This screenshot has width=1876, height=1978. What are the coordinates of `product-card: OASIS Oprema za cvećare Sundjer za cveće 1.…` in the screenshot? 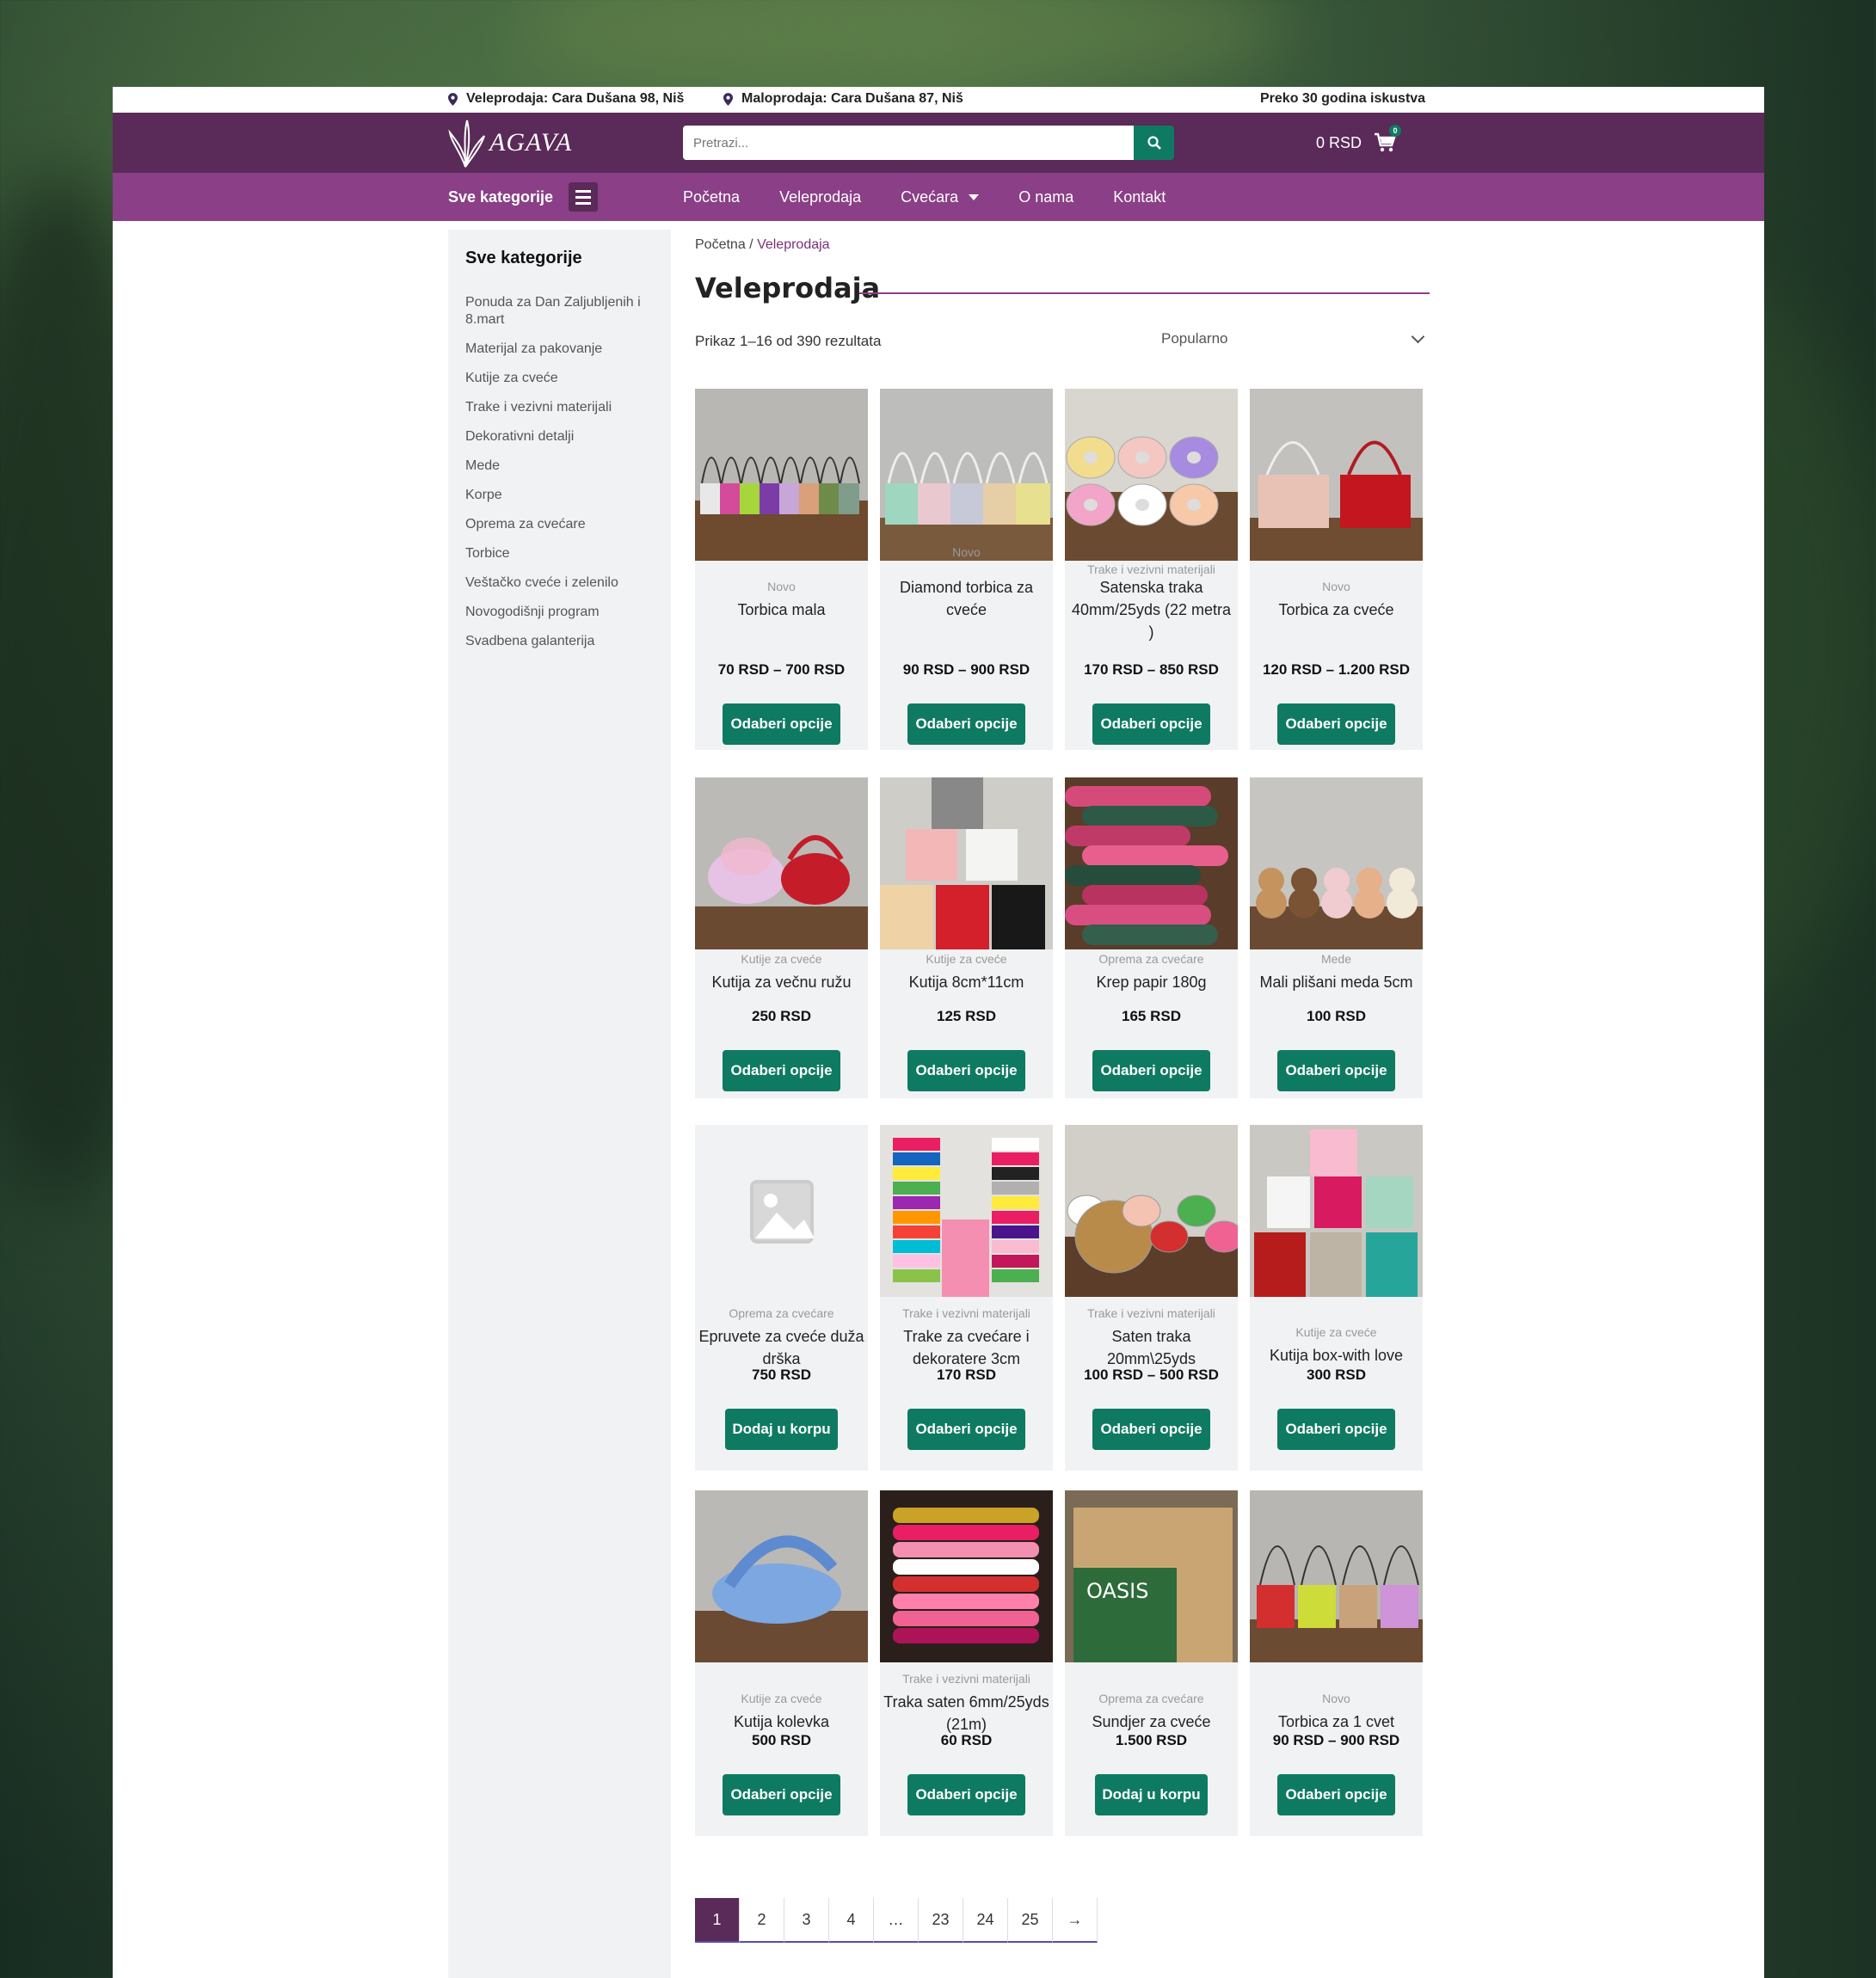 It's located at (1151, 1663).